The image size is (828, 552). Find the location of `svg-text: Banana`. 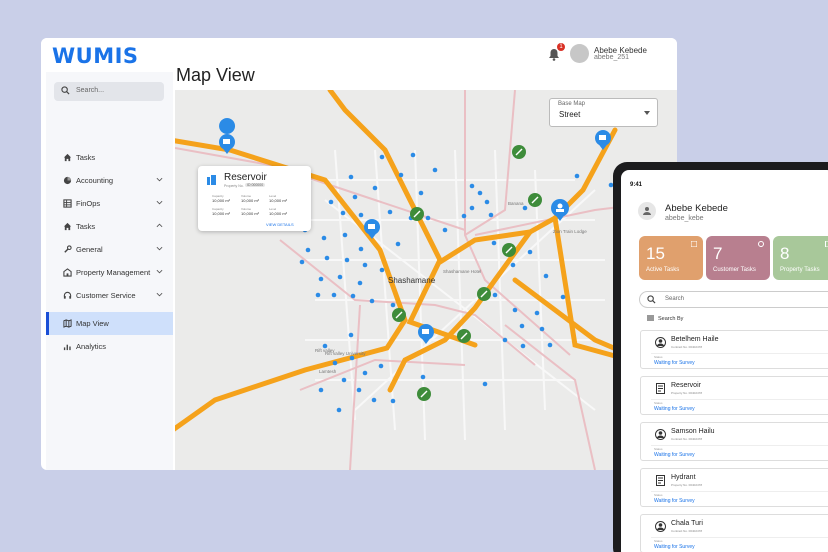

svg-text: Banana is located at coordinates (516, 203).